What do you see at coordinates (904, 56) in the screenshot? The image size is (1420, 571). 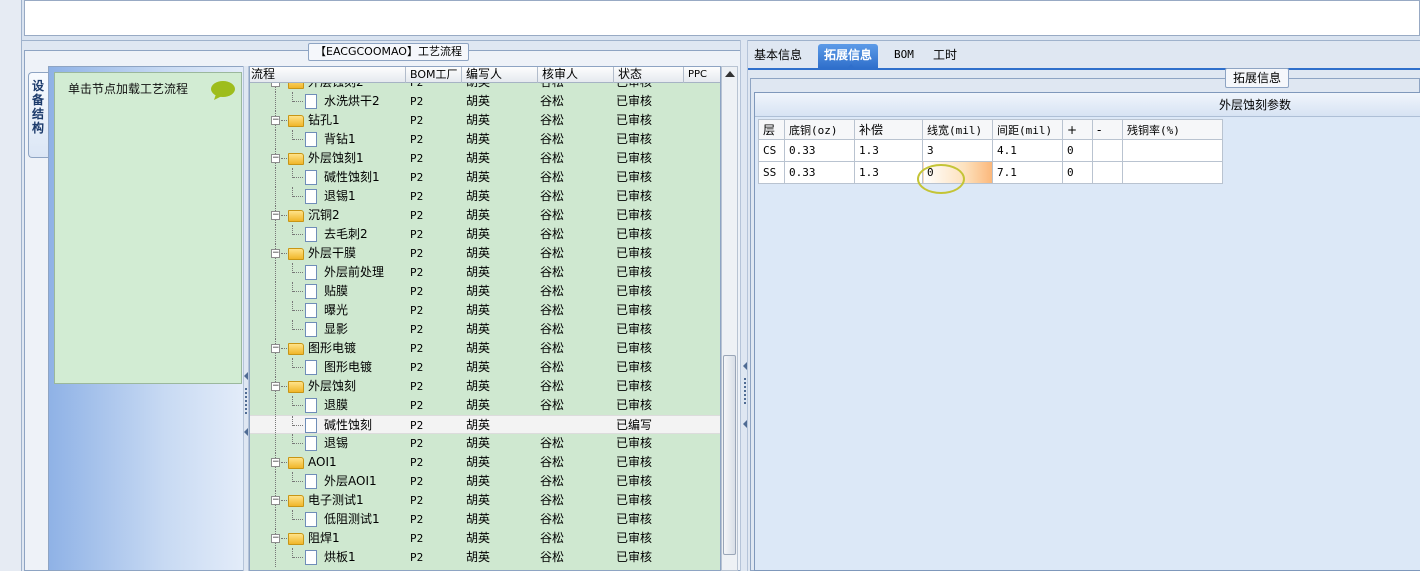 I see `tab-bom: BOM` at bounding box center [904, 56].